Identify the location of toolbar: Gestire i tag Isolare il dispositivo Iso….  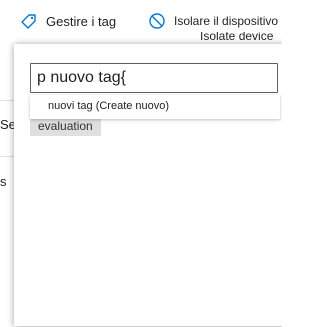
(141, 21).